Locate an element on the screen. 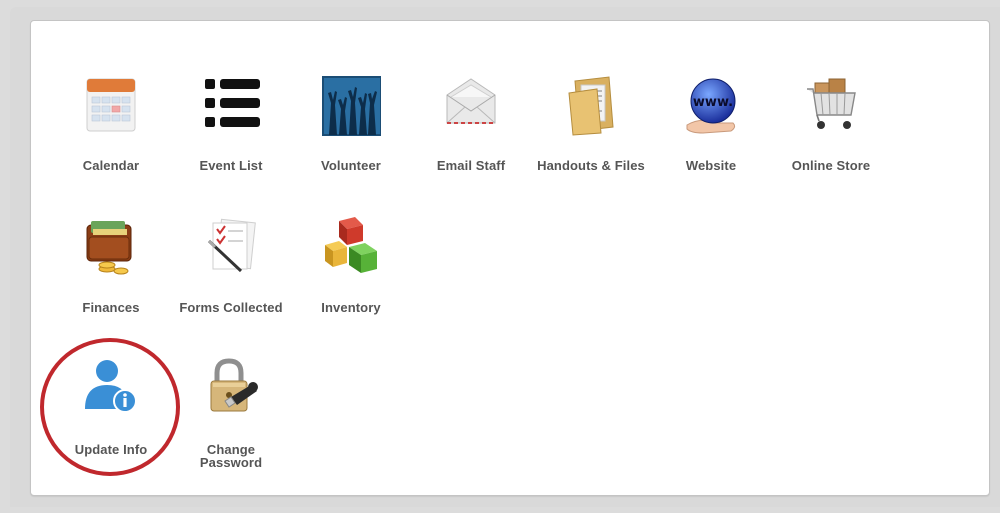 The width and height of the screenshot is (1000, 513). app-online-store: Online Store is located at coordinates (831, 133).